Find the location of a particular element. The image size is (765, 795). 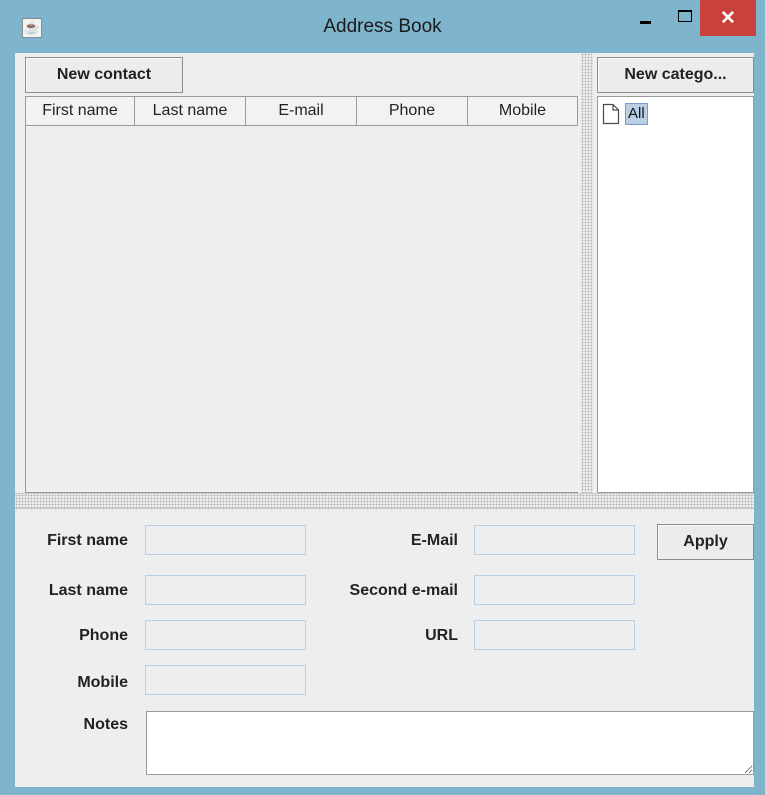

email-label: E-Mail is located at coordinates (434, 540).